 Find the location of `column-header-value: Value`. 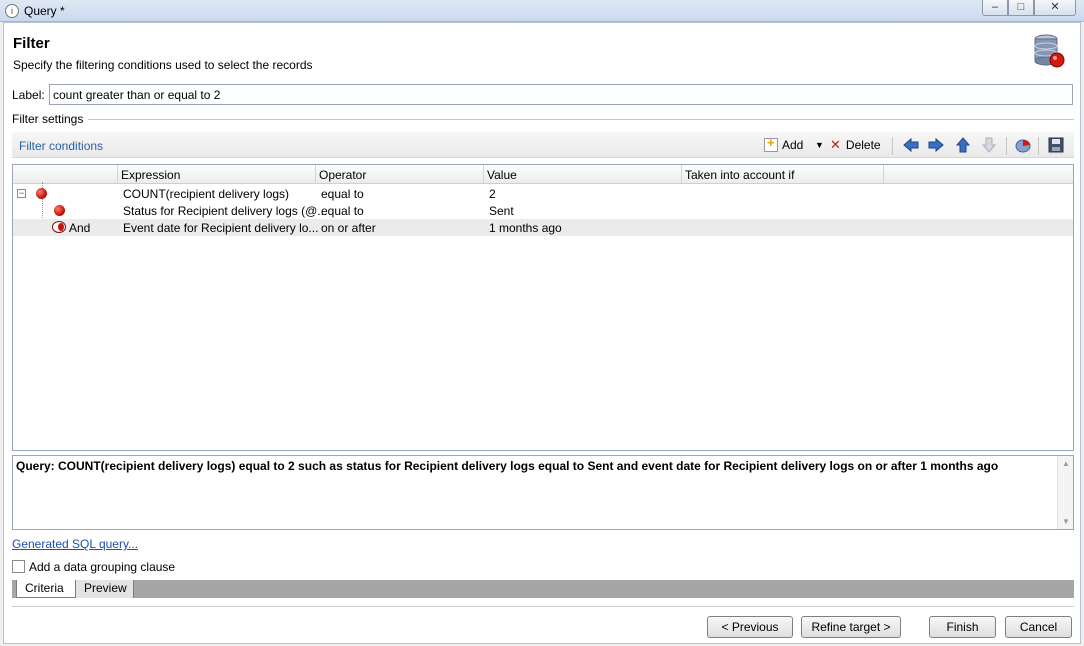

column-header-value: Value is located at coordinates (502, 175).